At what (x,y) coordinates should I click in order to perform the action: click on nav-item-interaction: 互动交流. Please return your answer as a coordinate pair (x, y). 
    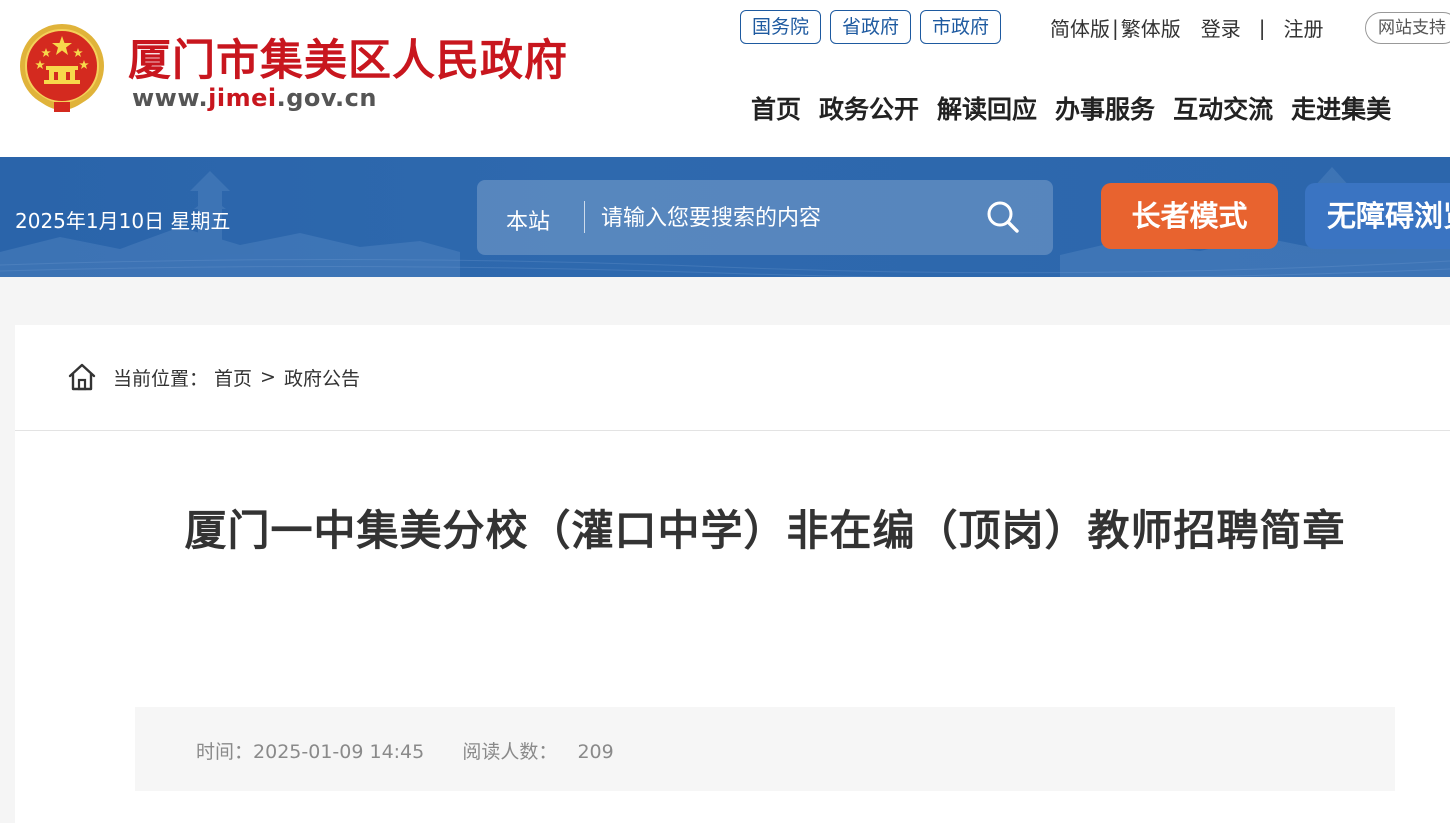
    Looking at the image, I should click on (1223, 108).